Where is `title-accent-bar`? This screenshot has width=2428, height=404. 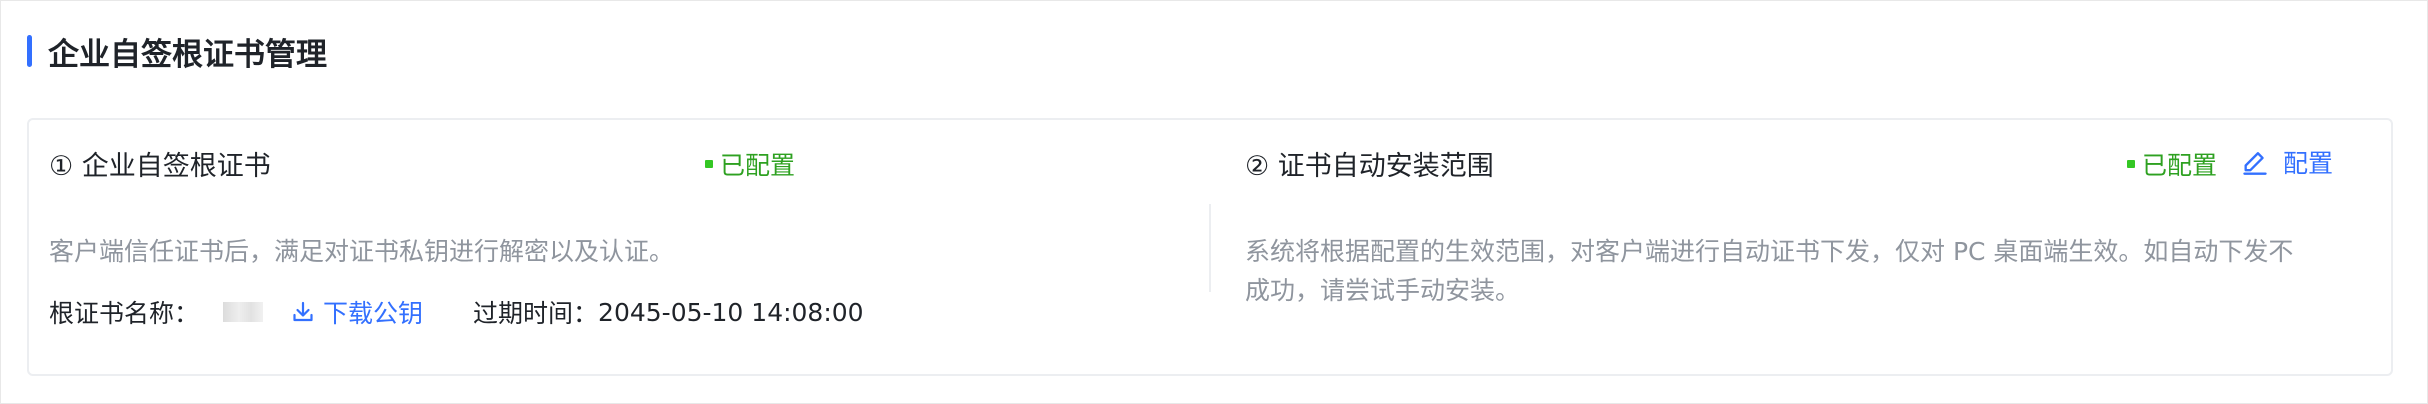
title-accent-bar is located at coordinates (29, 51).